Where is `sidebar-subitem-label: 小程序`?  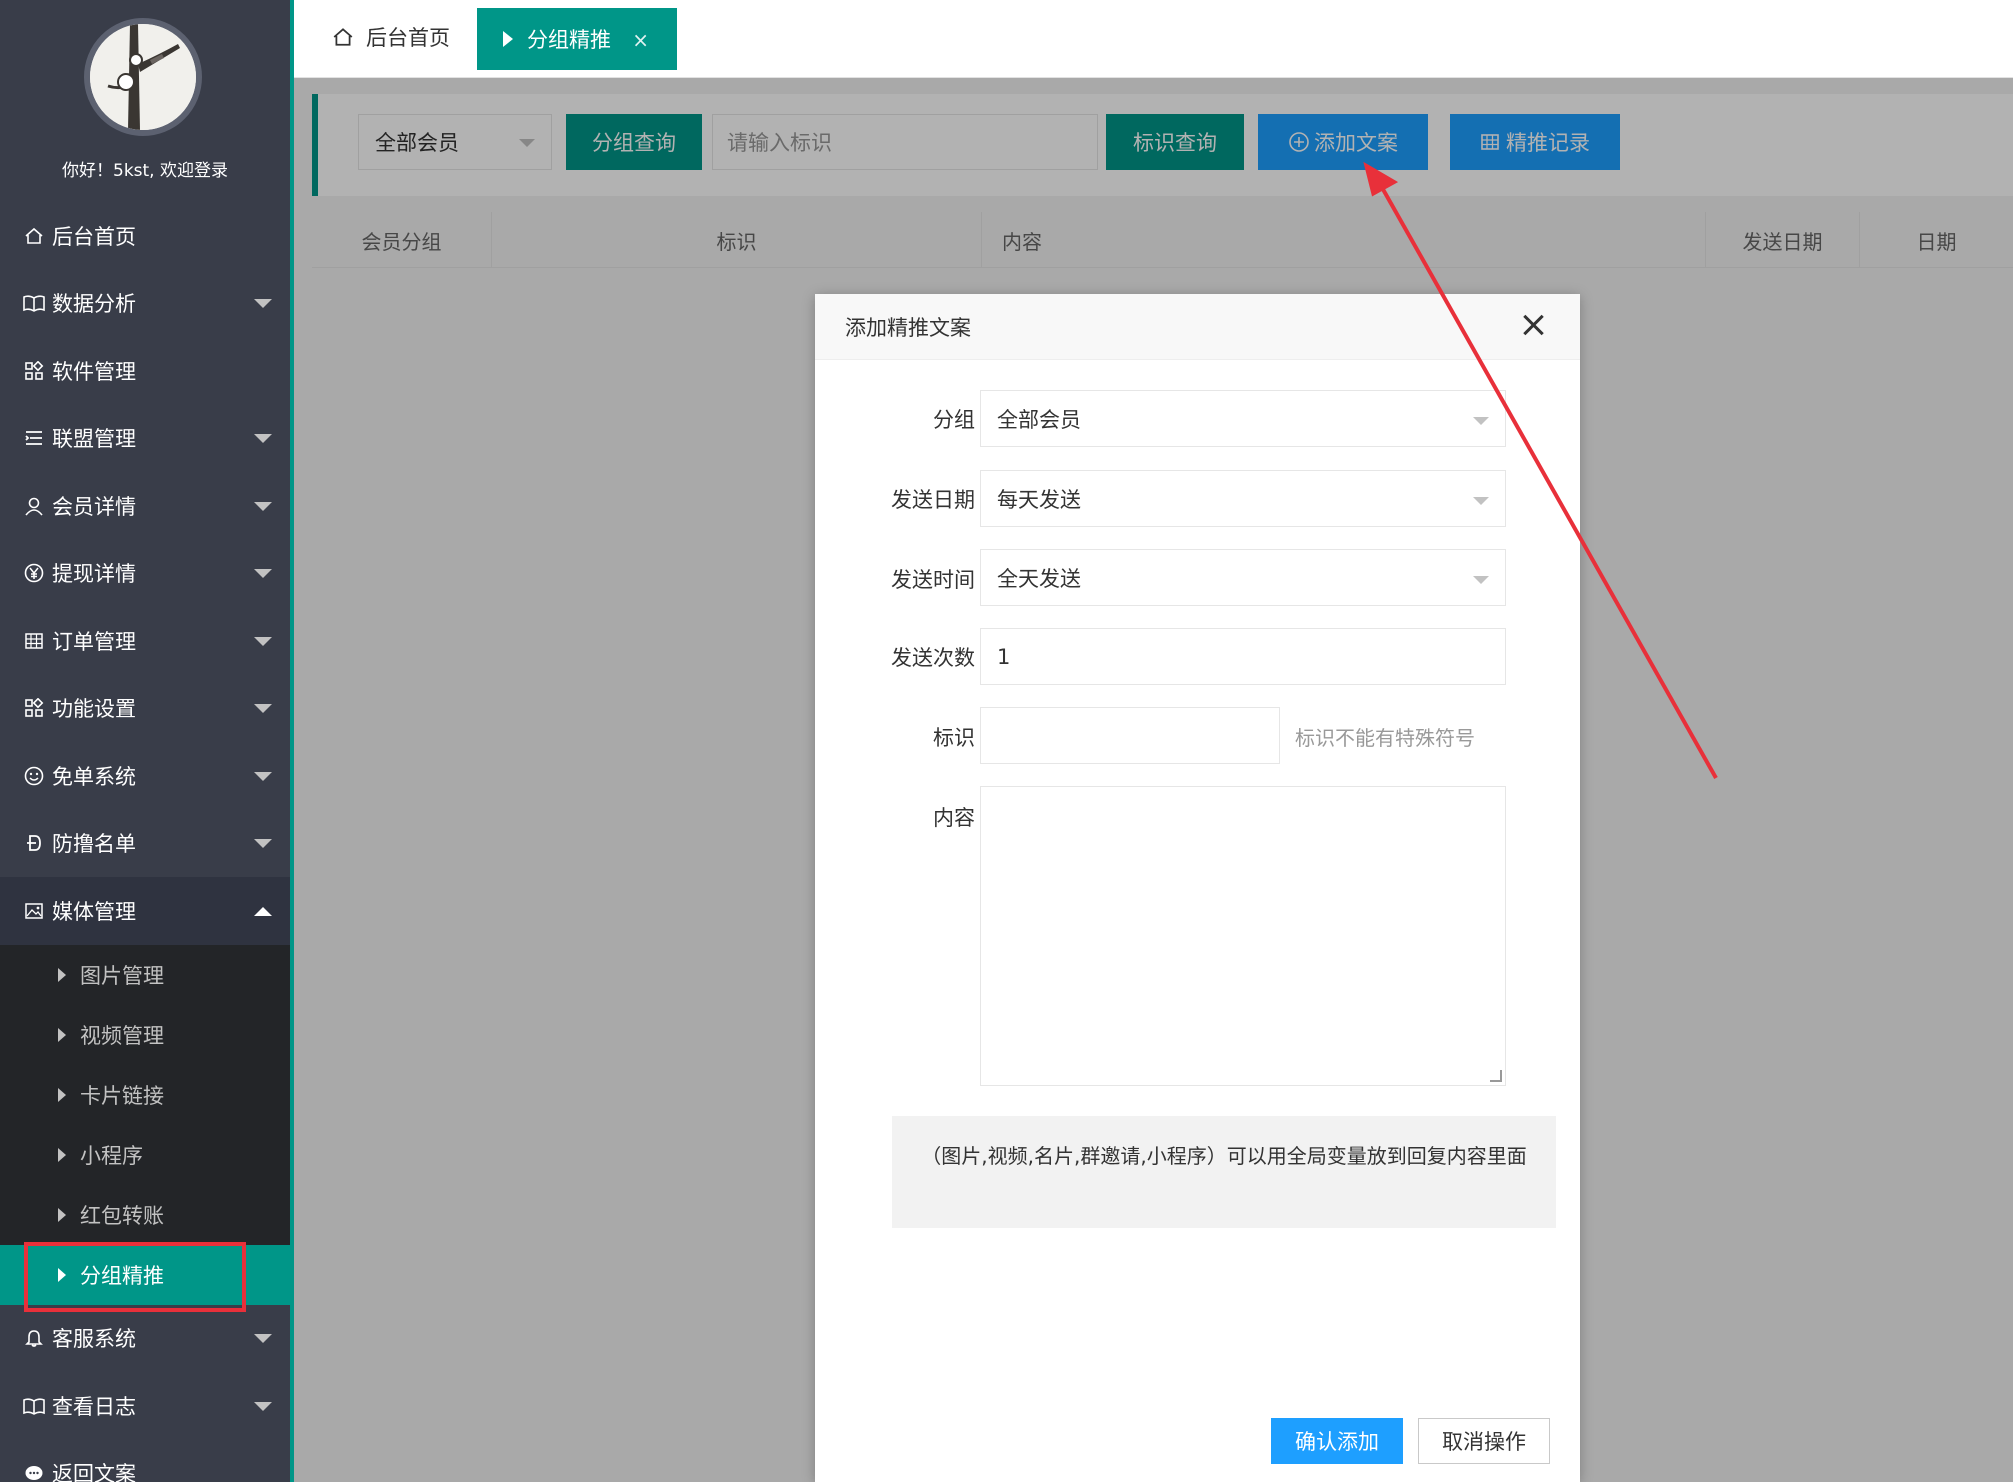
sidebar-subitem-label: 小程序 is located at coordinates (111, 1155).